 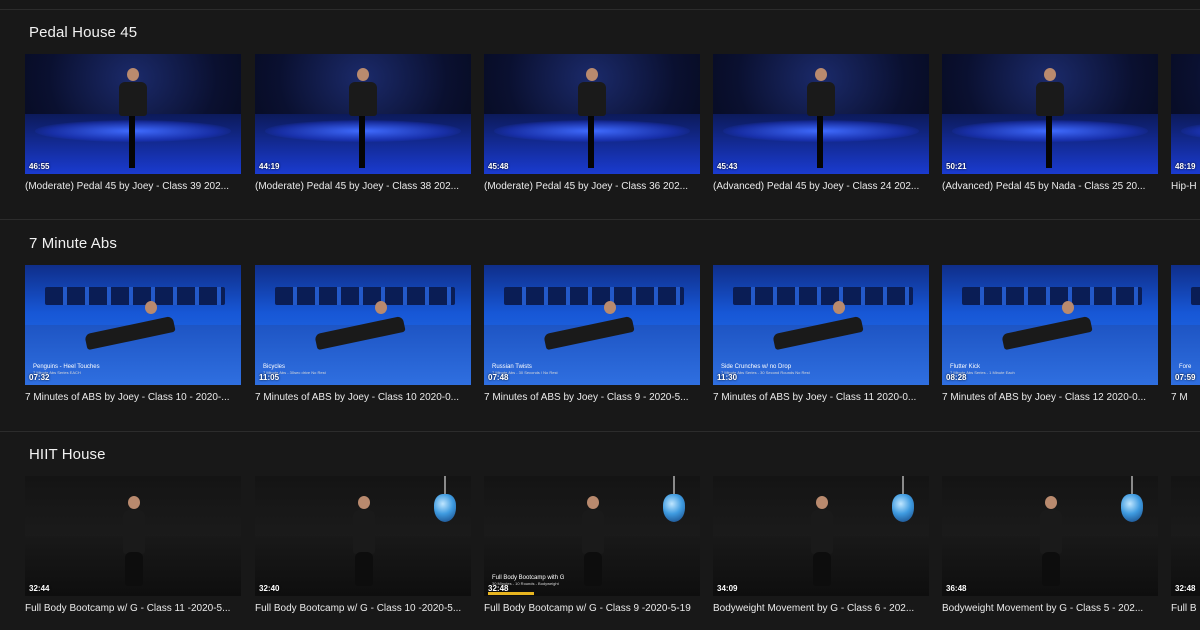 What do you see at coordinates (83, 32) in the screenshot?
I see `shelf-title: Pedal House 45` at bounding box center [83, 32].